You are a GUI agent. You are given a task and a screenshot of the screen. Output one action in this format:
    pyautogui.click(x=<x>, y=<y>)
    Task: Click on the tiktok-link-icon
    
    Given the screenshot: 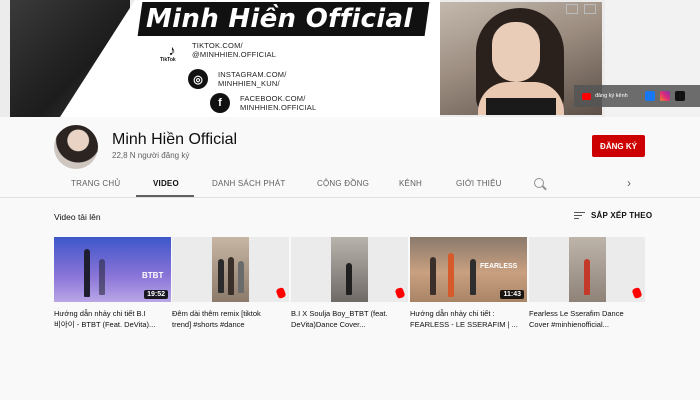 What is the action you would take?
    pyautogui.click(x=679, y=96)
    